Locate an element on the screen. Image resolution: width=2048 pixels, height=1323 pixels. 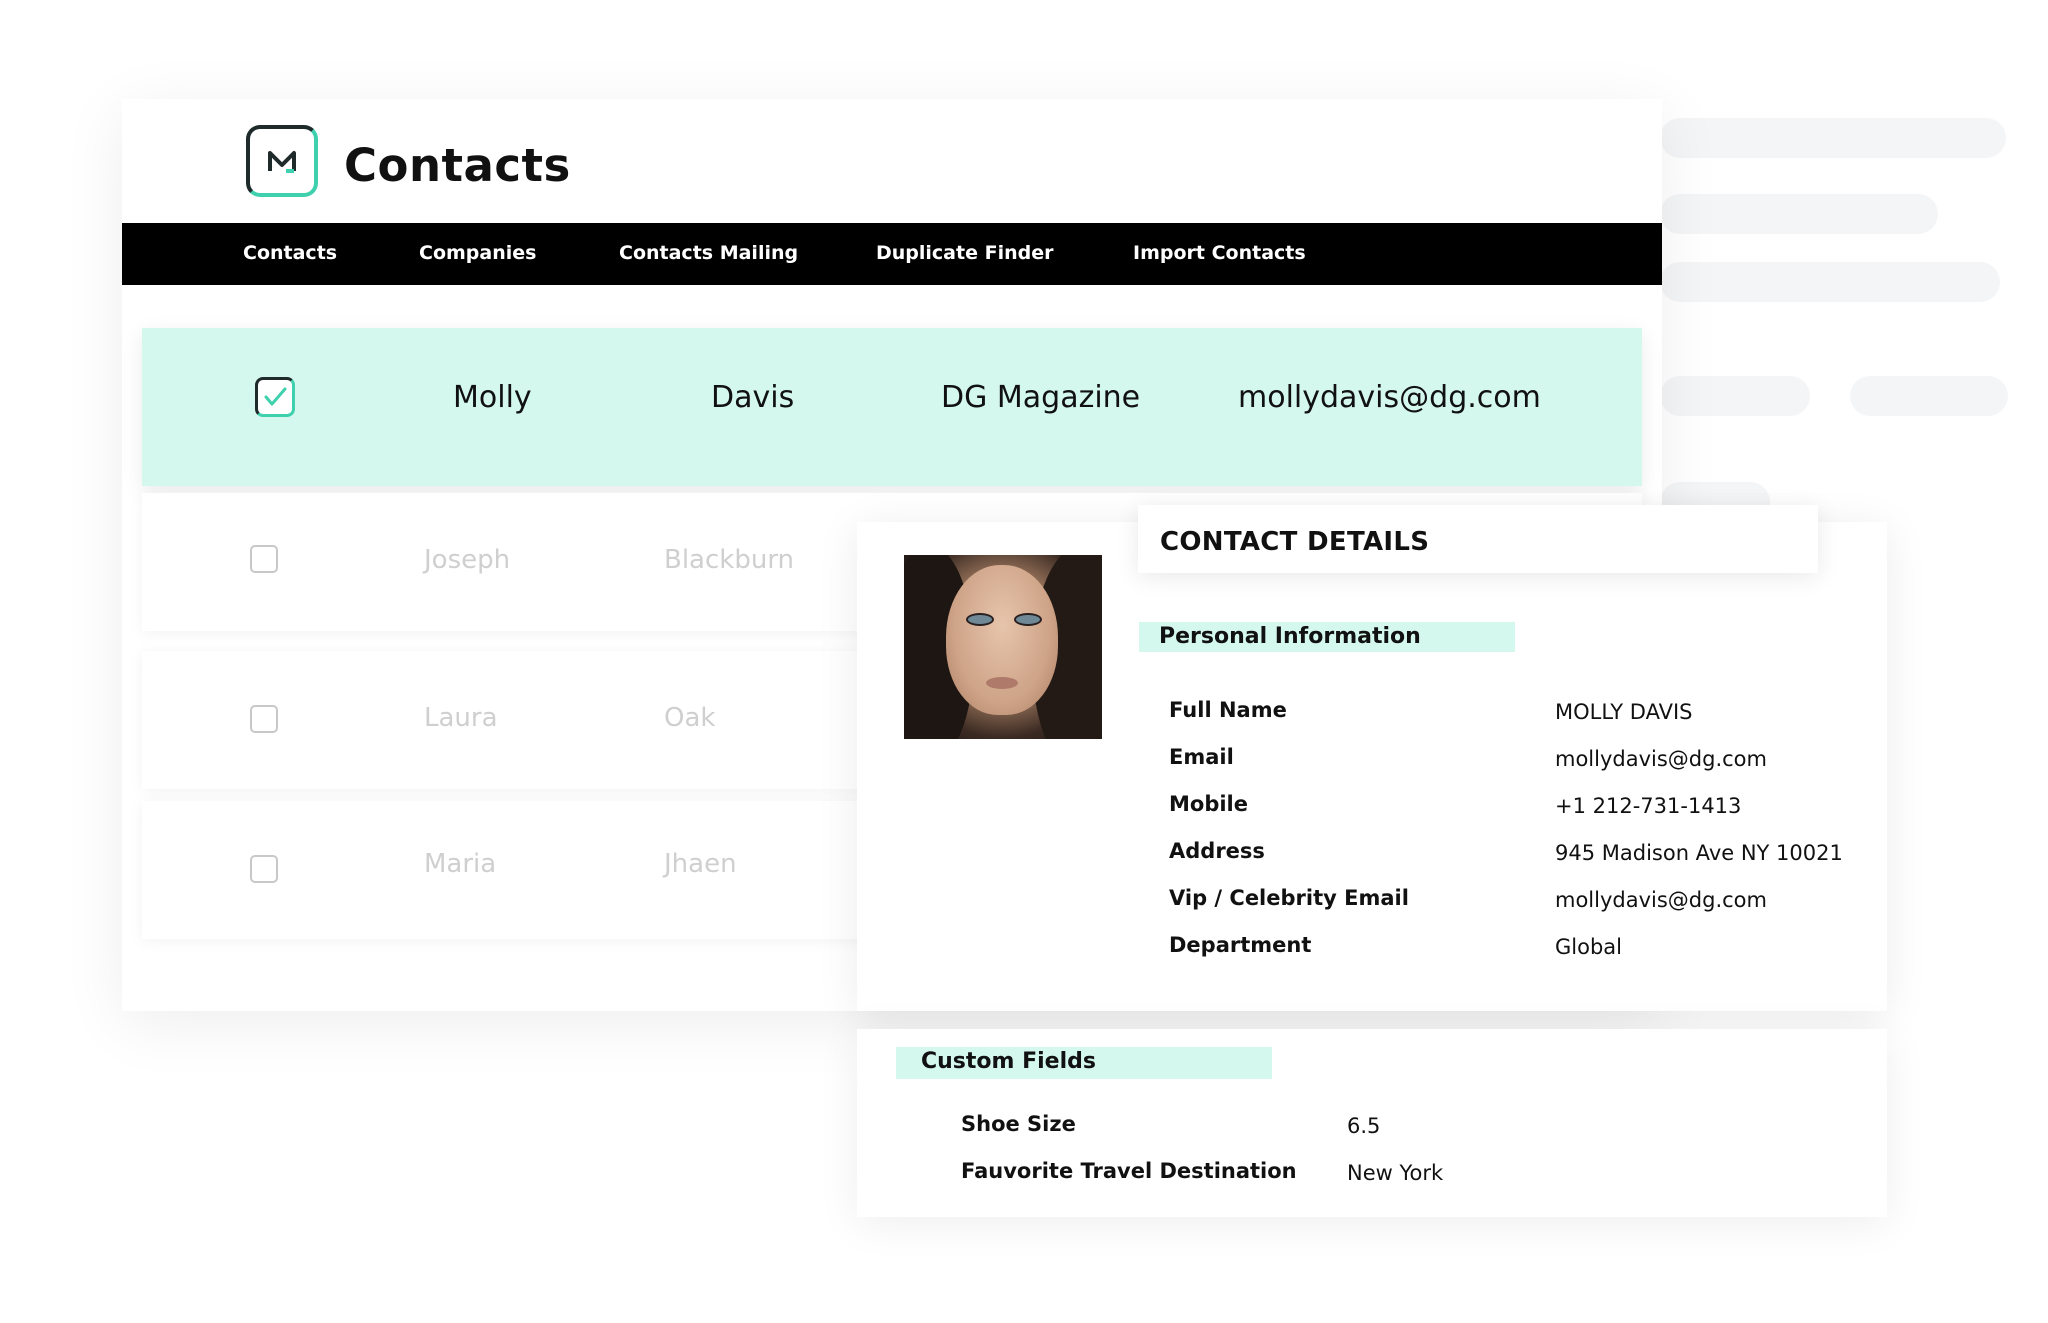
email-cell: mollydavis@dg.com is located at coordinates (1389, 397).